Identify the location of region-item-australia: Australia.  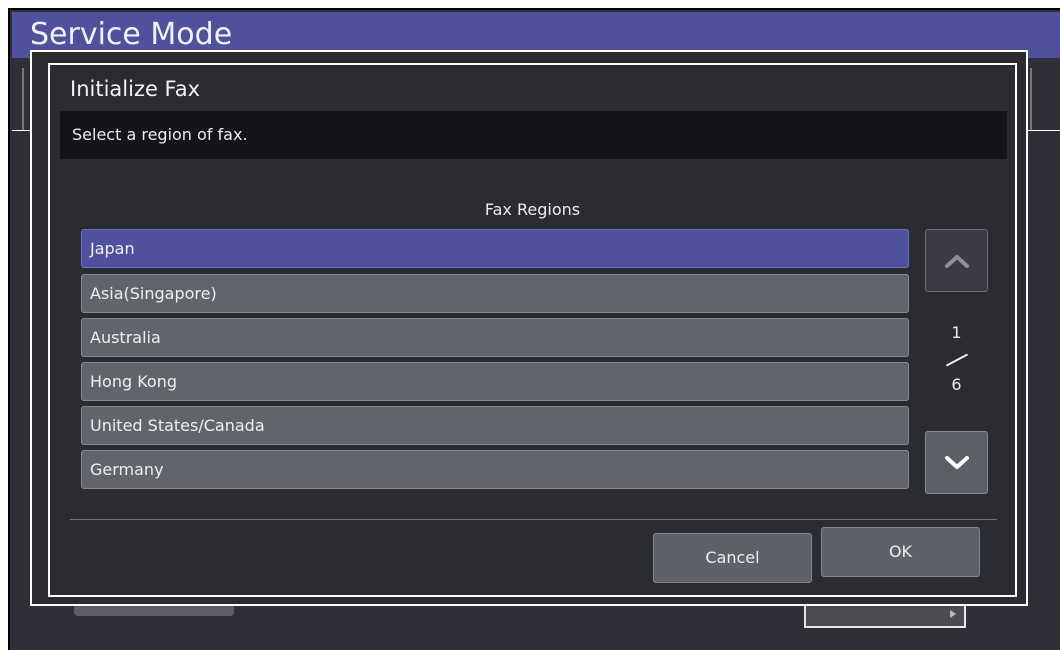
(495, 337).